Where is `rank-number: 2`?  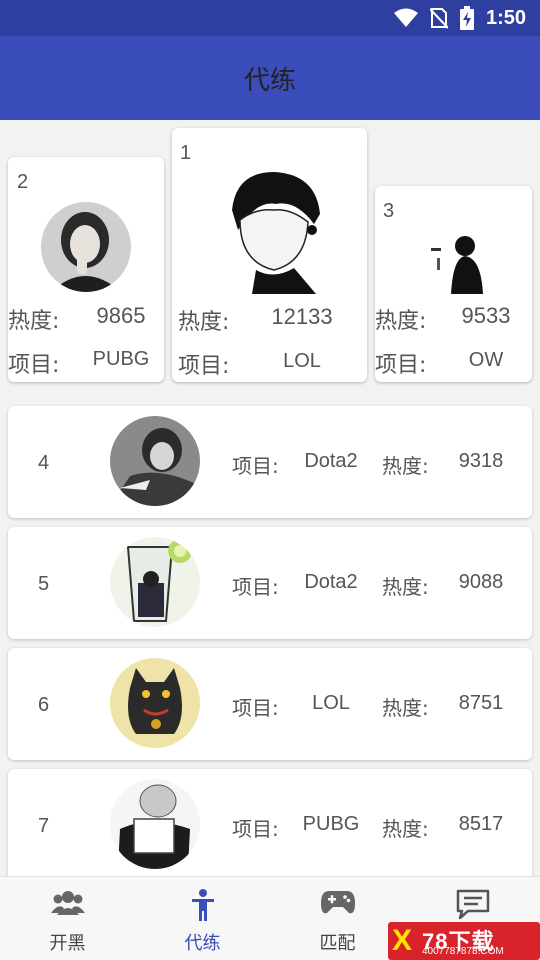 rank-number: 2 is located at coordinates (23, 182).